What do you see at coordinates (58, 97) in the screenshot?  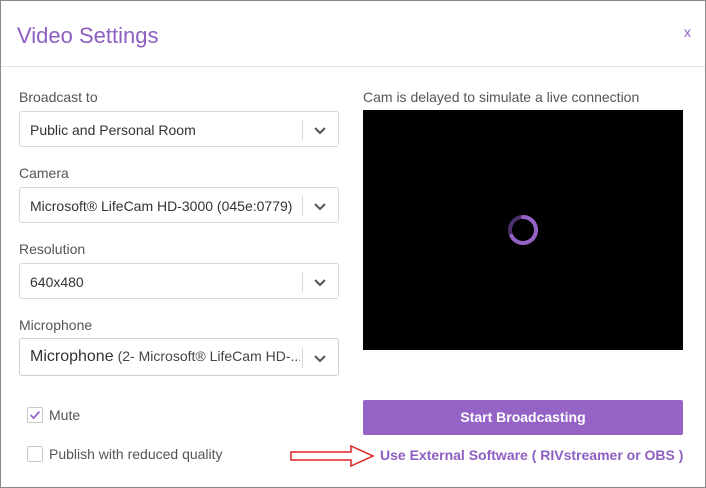 I see `broadcast-to-label: Broadcast to` at bounding box center [58, 97].